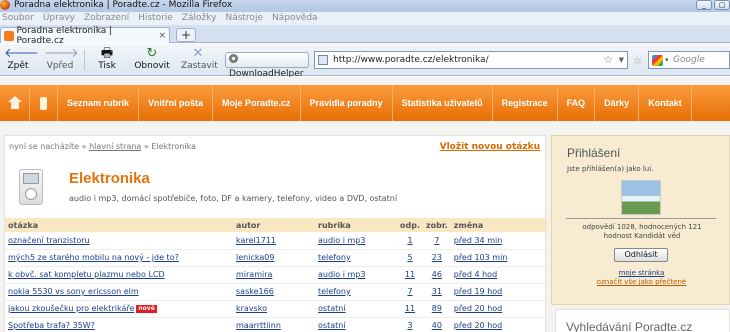  I want to click on author-link: karel1711, so click(256, 240).